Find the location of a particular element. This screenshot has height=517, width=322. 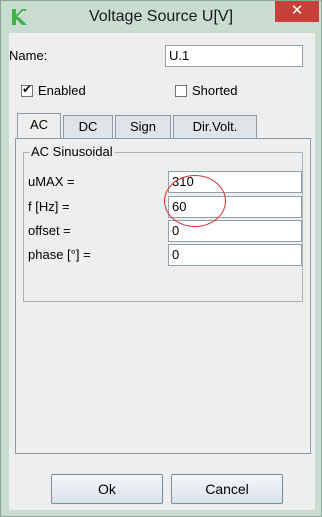

shorted-checkbox-row: Shorted is located at coordinates (206, 90).